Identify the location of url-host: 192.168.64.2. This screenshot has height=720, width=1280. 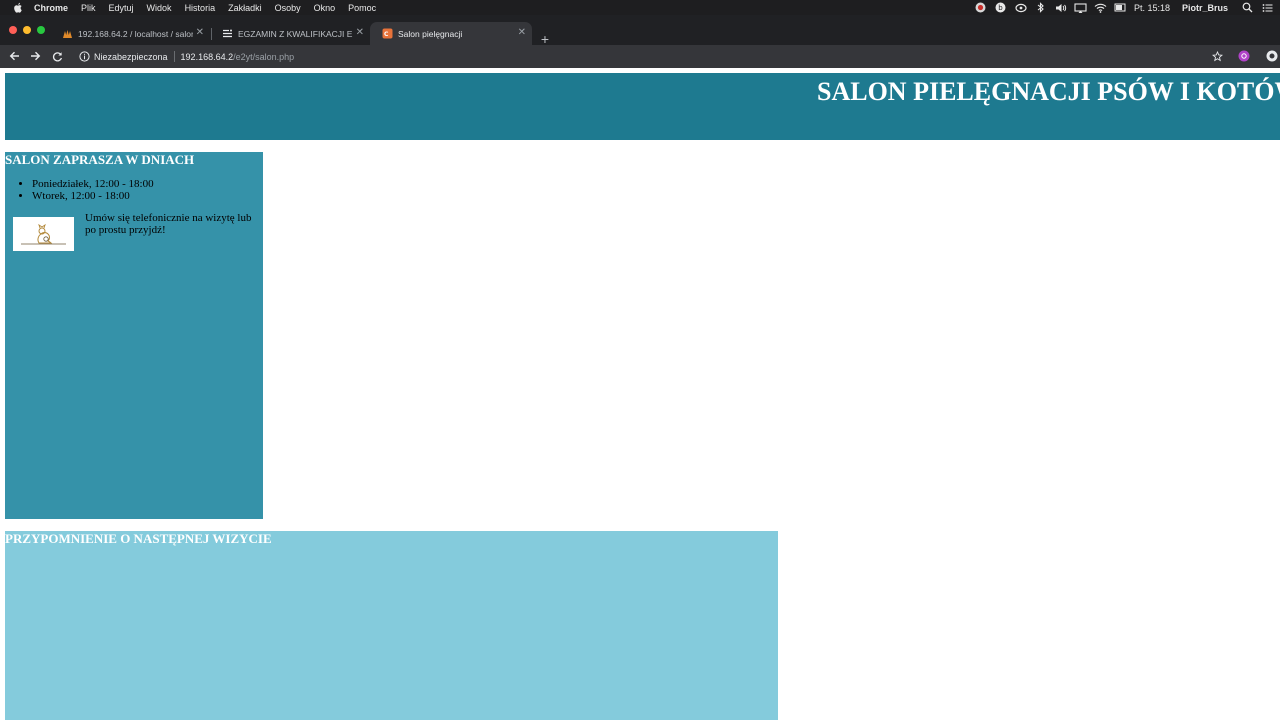
(207, 56).